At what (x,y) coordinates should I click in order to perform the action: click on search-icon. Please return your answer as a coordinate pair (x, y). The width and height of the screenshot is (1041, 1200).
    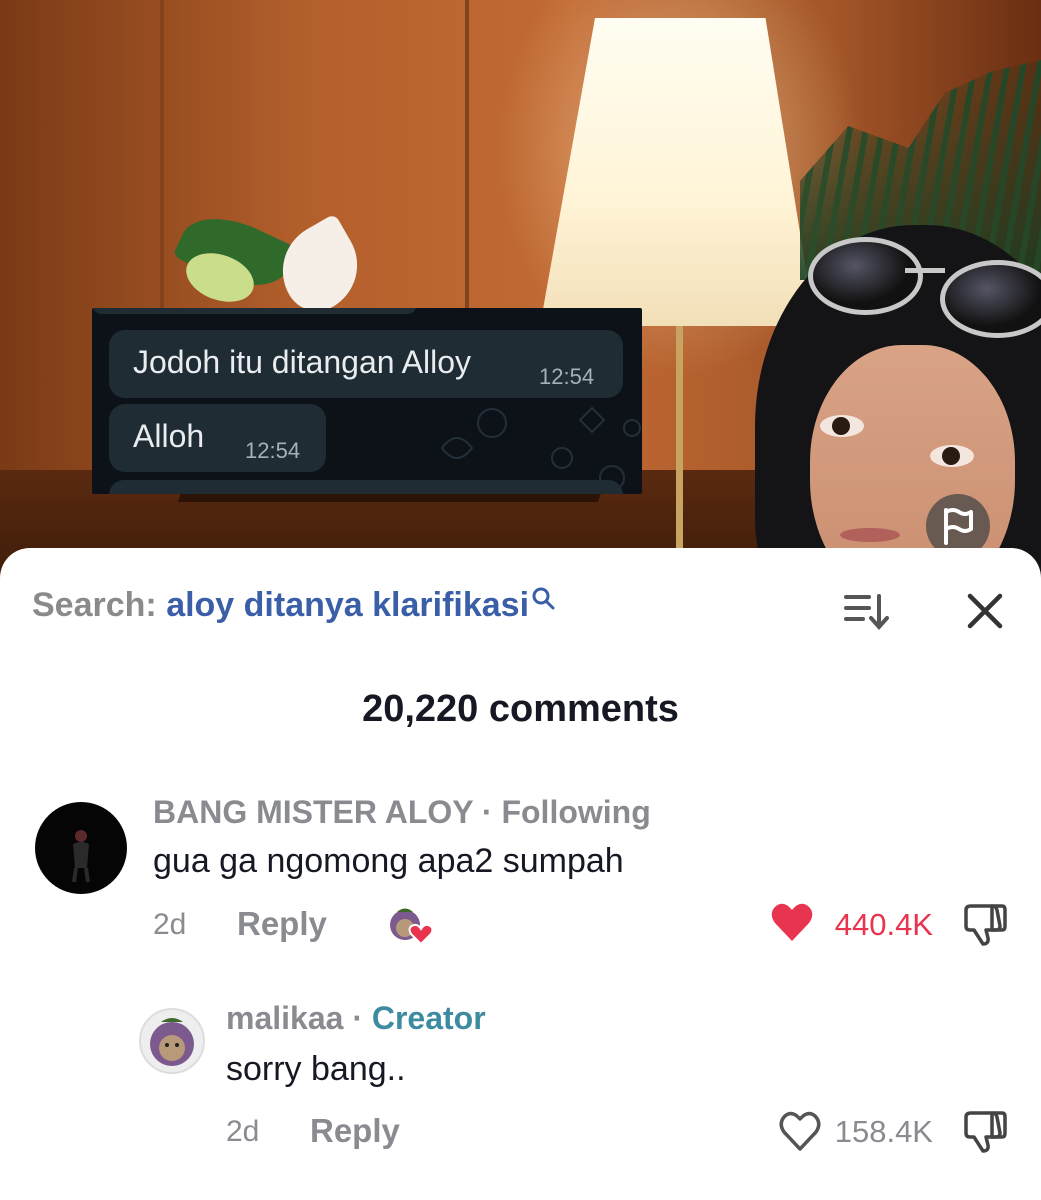
    Looking at the image, I should click on (543, 598).